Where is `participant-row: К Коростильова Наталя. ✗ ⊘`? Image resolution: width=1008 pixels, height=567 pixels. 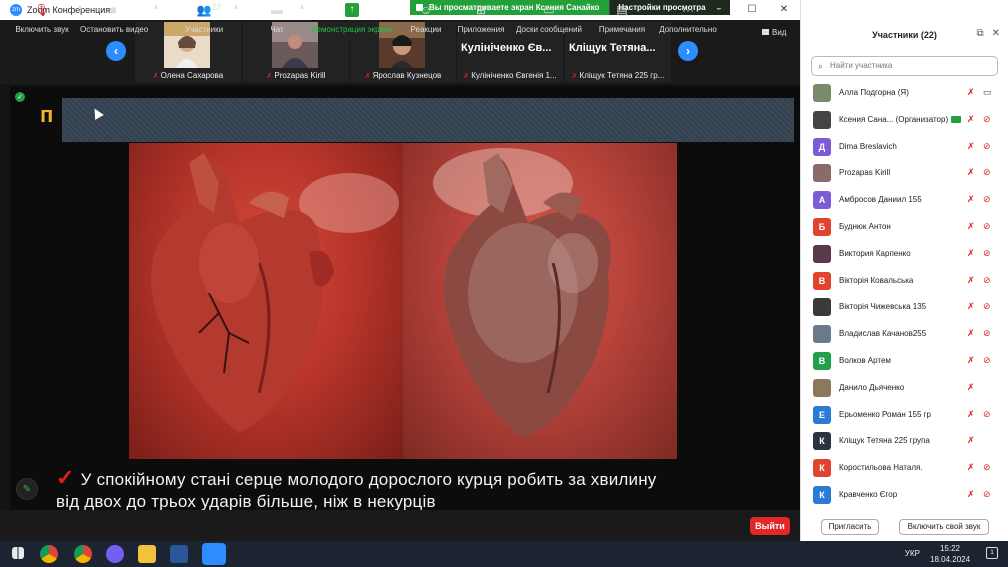
participant-row: К Коростильова Наталя. ✗ ⊘ is located at coordinates (904, 468).